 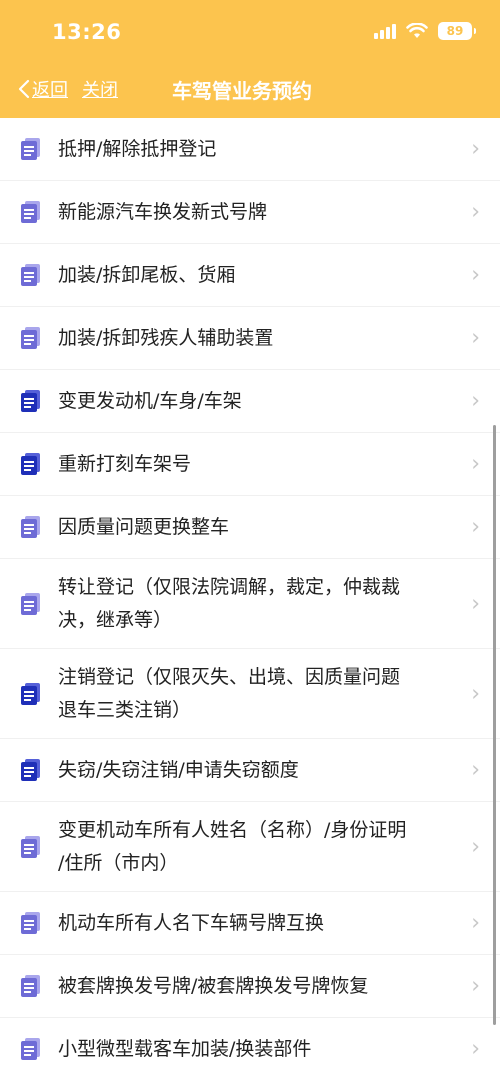 What do you see at coordinates (185, 1048) in the screenshot?
I see `list-item-label: 小型微型载客车加装/换装部件` at bounding box center [185, 1048].